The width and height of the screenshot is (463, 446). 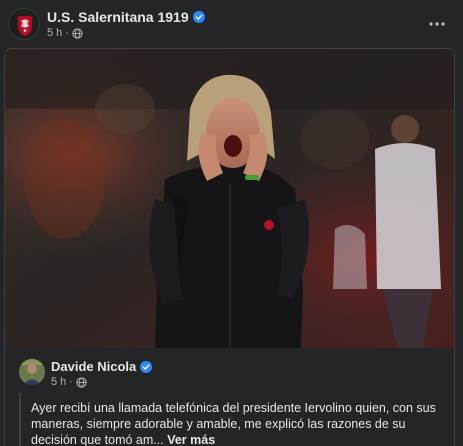 I want to click on post-timestamp: 5 h, so click(x=54, y=33).